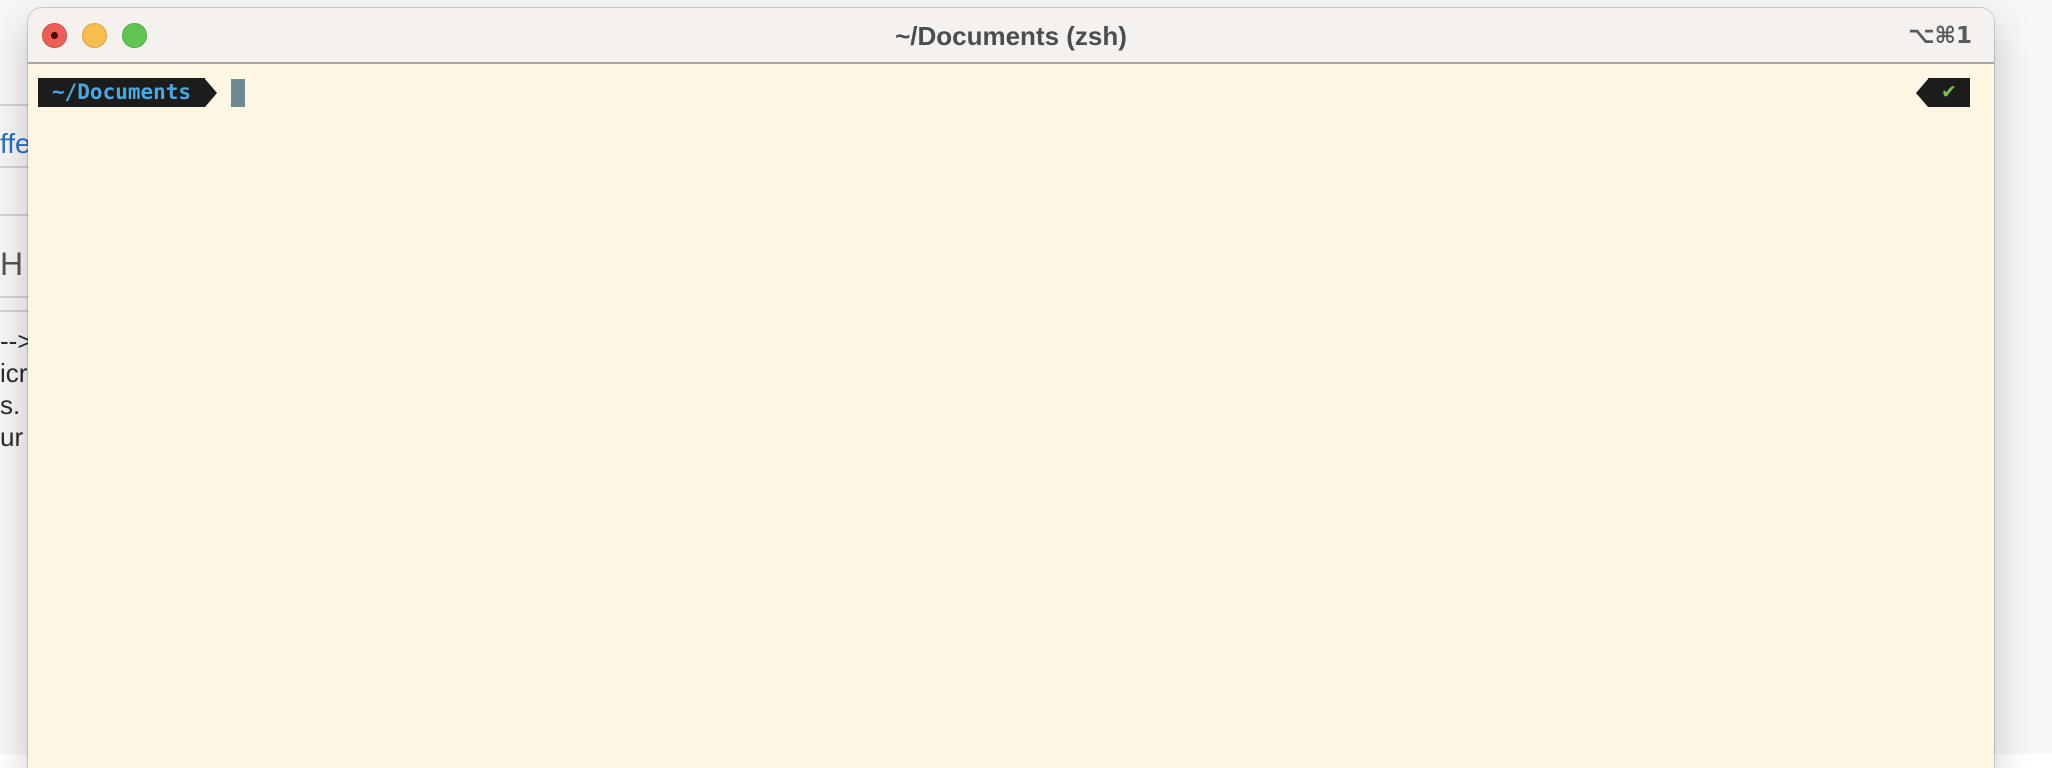 Image resolution: width=2052 pixels, height=768 pixels. What do you see at coordinates (1940, 36) in the screenshot?
I see `window-shortcut-label: ⌥⌘1` at bounding box center [1940, 36].